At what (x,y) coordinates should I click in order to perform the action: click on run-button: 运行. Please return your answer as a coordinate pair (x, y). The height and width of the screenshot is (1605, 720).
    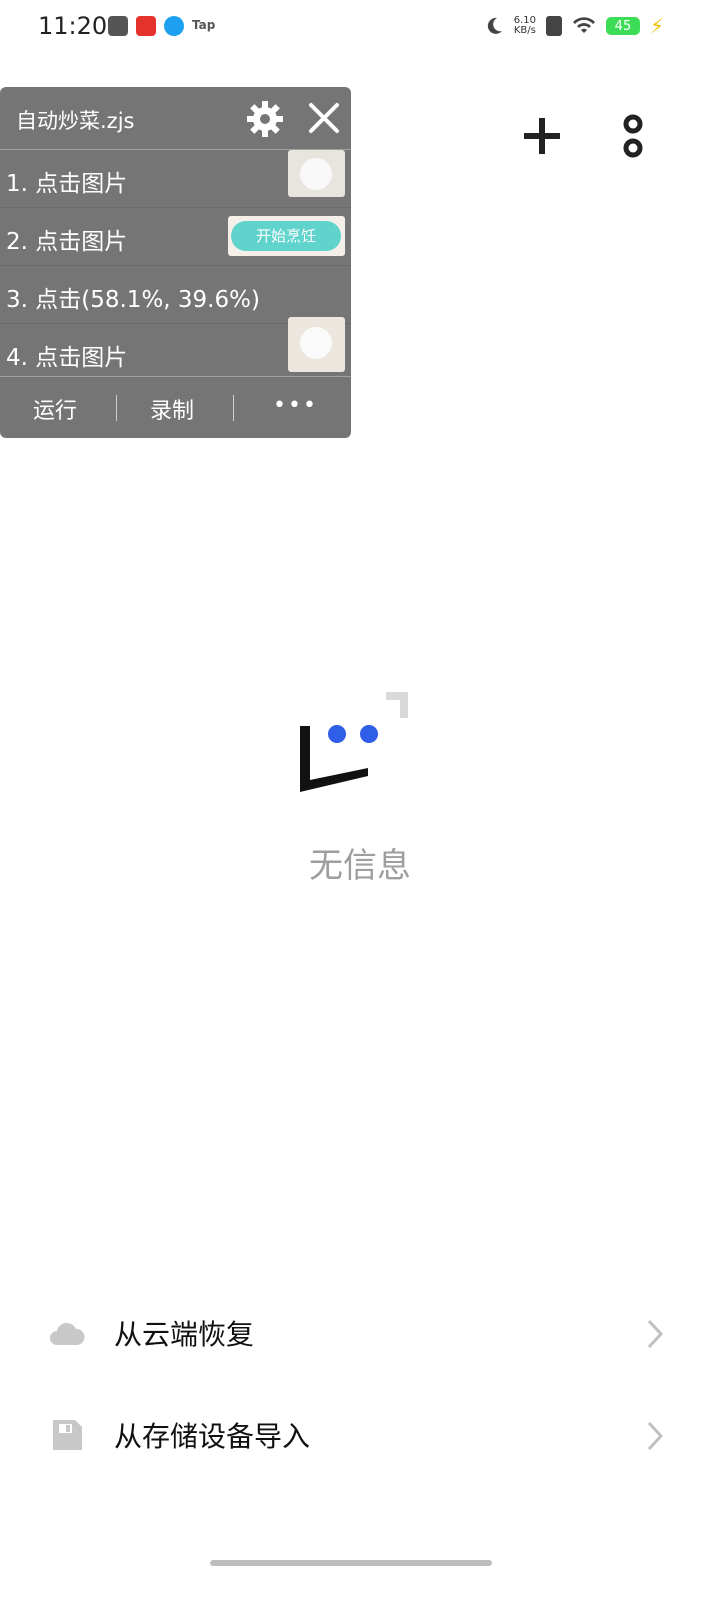
    Looking at the image, I should click on (55, 409).